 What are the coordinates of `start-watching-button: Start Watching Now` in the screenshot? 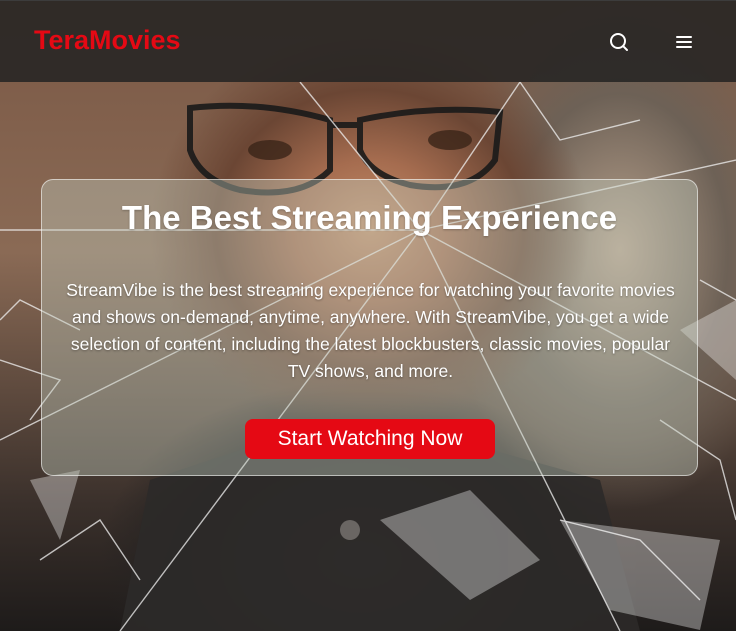 It's located at (370, 439).